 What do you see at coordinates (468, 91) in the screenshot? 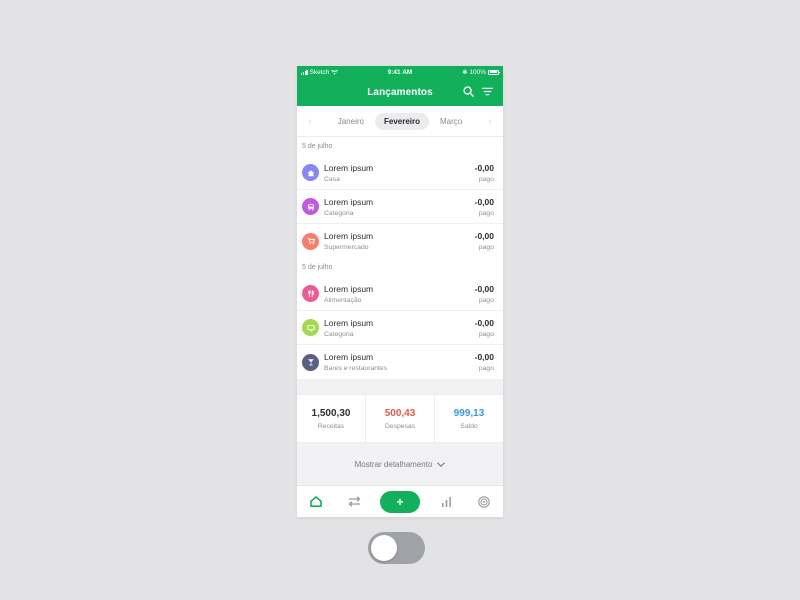
I see `search-icon` at bounding box center [468, 91].